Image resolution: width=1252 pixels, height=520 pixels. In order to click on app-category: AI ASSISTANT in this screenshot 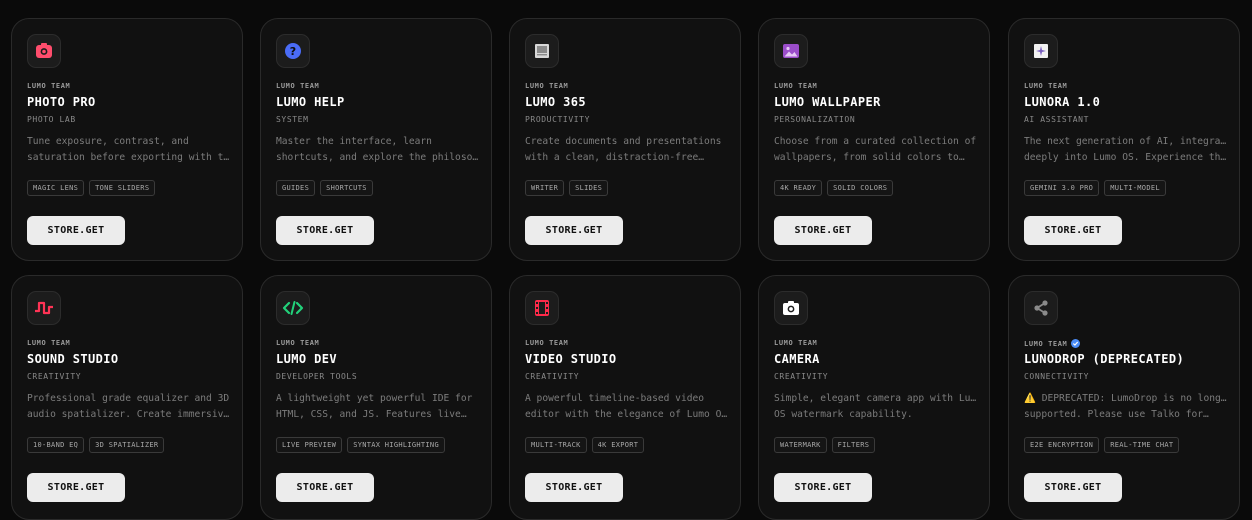, I will do `click(1056, 119)`.